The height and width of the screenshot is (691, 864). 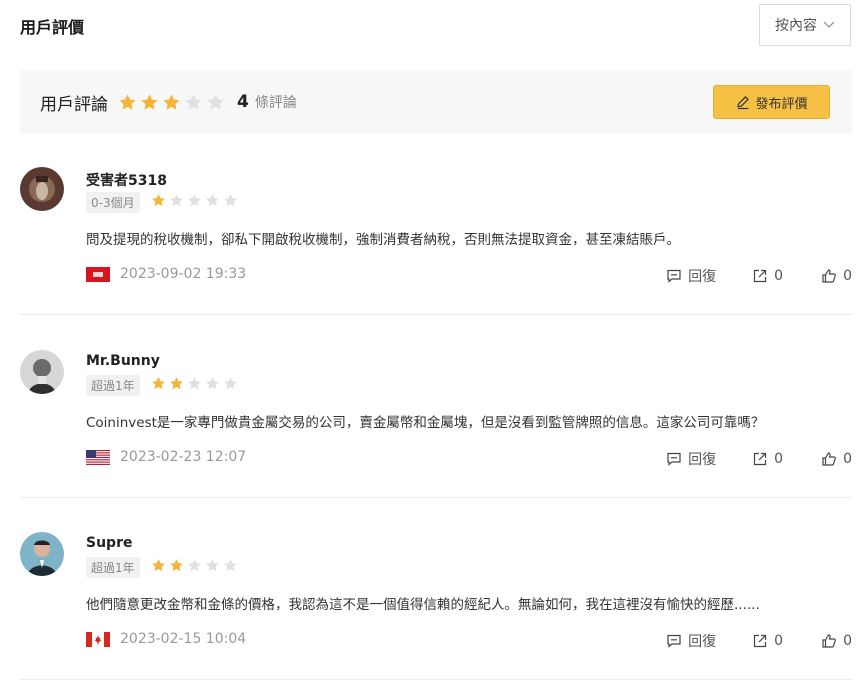 What do you see at coordinates (743, 103) in the screenshot?
I see `edit-icon` at bounding box center [743, 103].